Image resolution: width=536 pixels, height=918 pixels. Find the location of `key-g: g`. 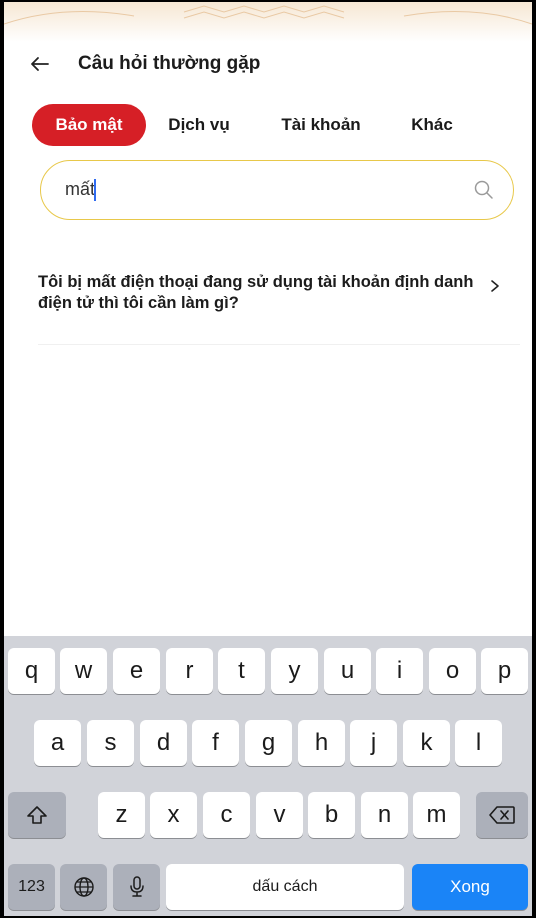

key-g: g is located at coordinates (268, 743).